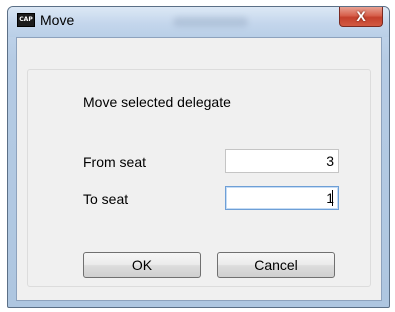 The width and height of the screenshot is (395, 312). What do you see at coordinates (276, 265) in the screenshot?
I see `cancel-button: Cancel` at bounding box center [276, 265].